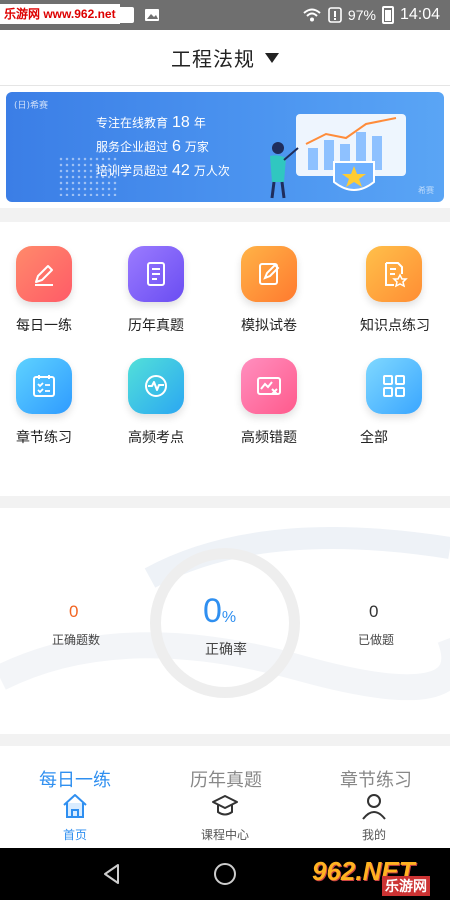 This screenshot has height=900, width=450. I want to click on banner-line-1-unit: 年, so click(199, 123).